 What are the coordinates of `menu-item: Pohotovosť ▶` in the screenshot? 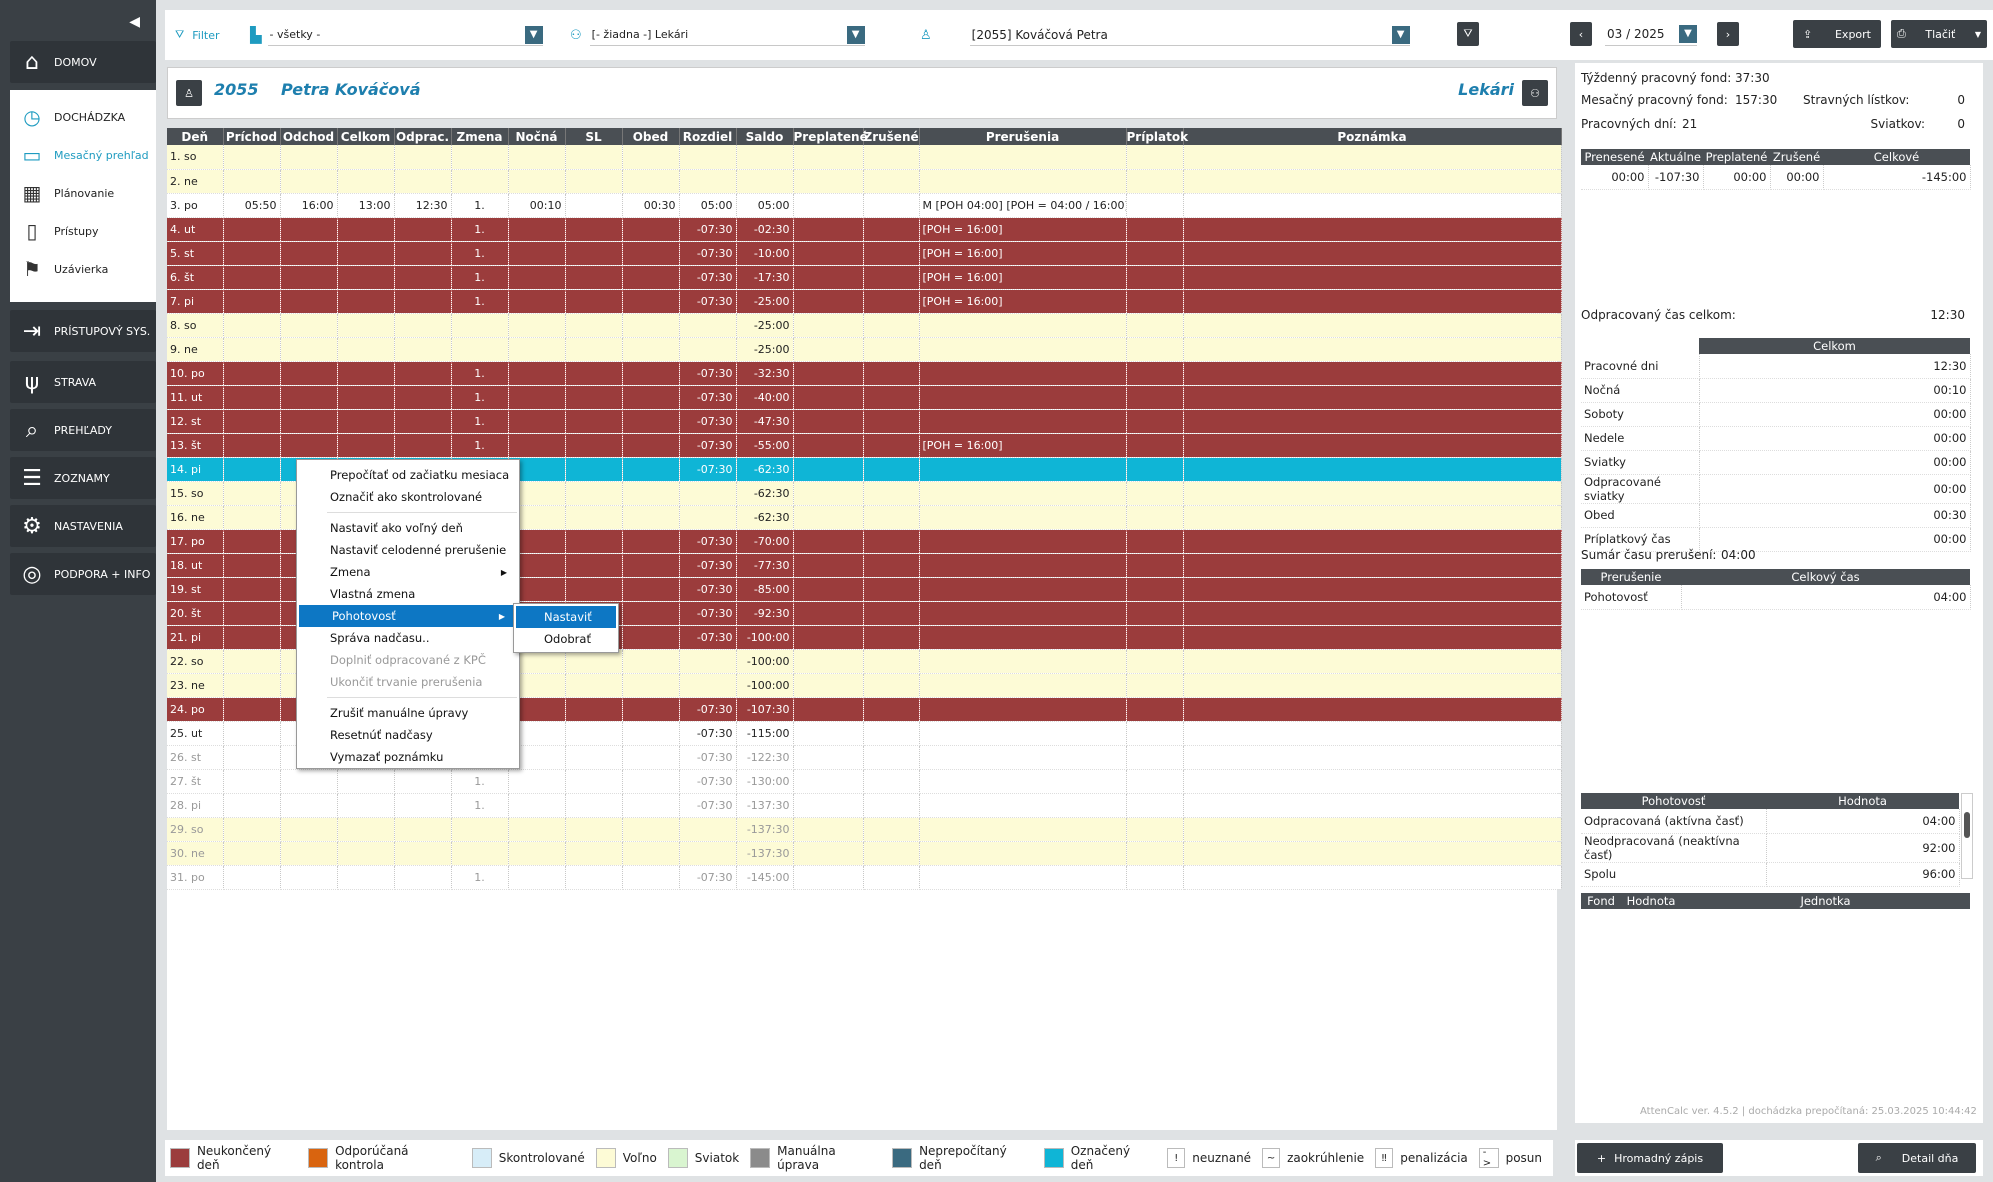 It's located at (408, 616).